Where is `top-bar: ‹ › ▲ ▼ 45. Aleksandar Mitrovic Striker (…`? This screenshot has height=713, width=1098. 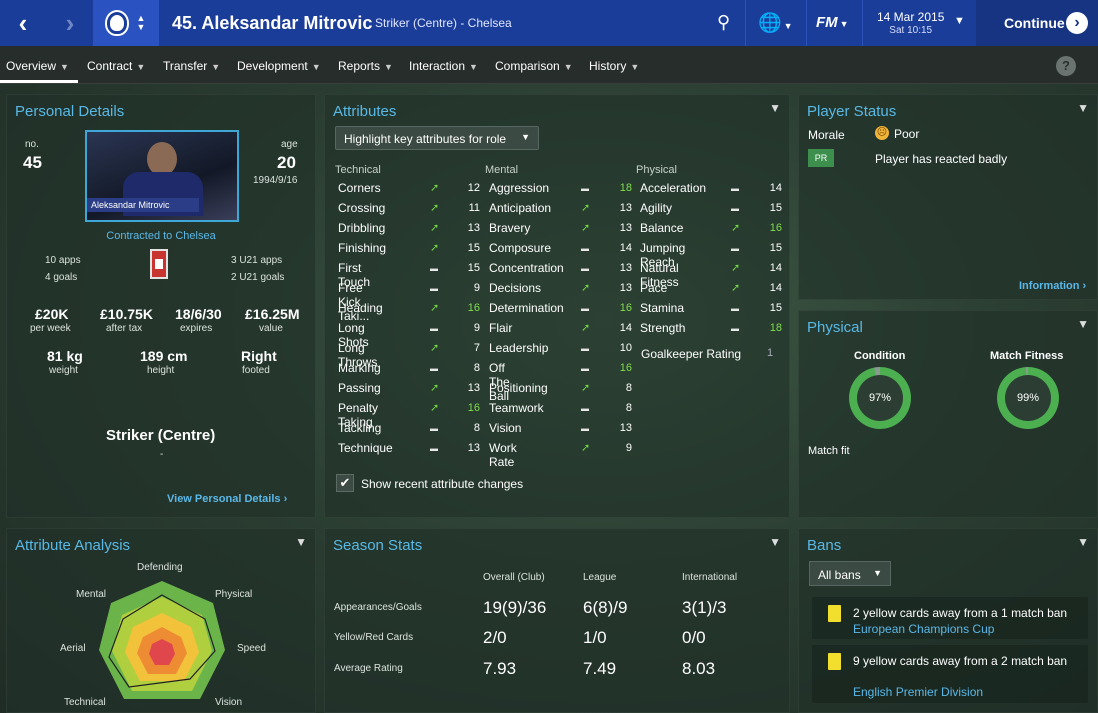 top-bar: ‹ › ▲ ▼ 45. Aleksandar Mitrovic Striker (… is located at coordinates (549, 23).